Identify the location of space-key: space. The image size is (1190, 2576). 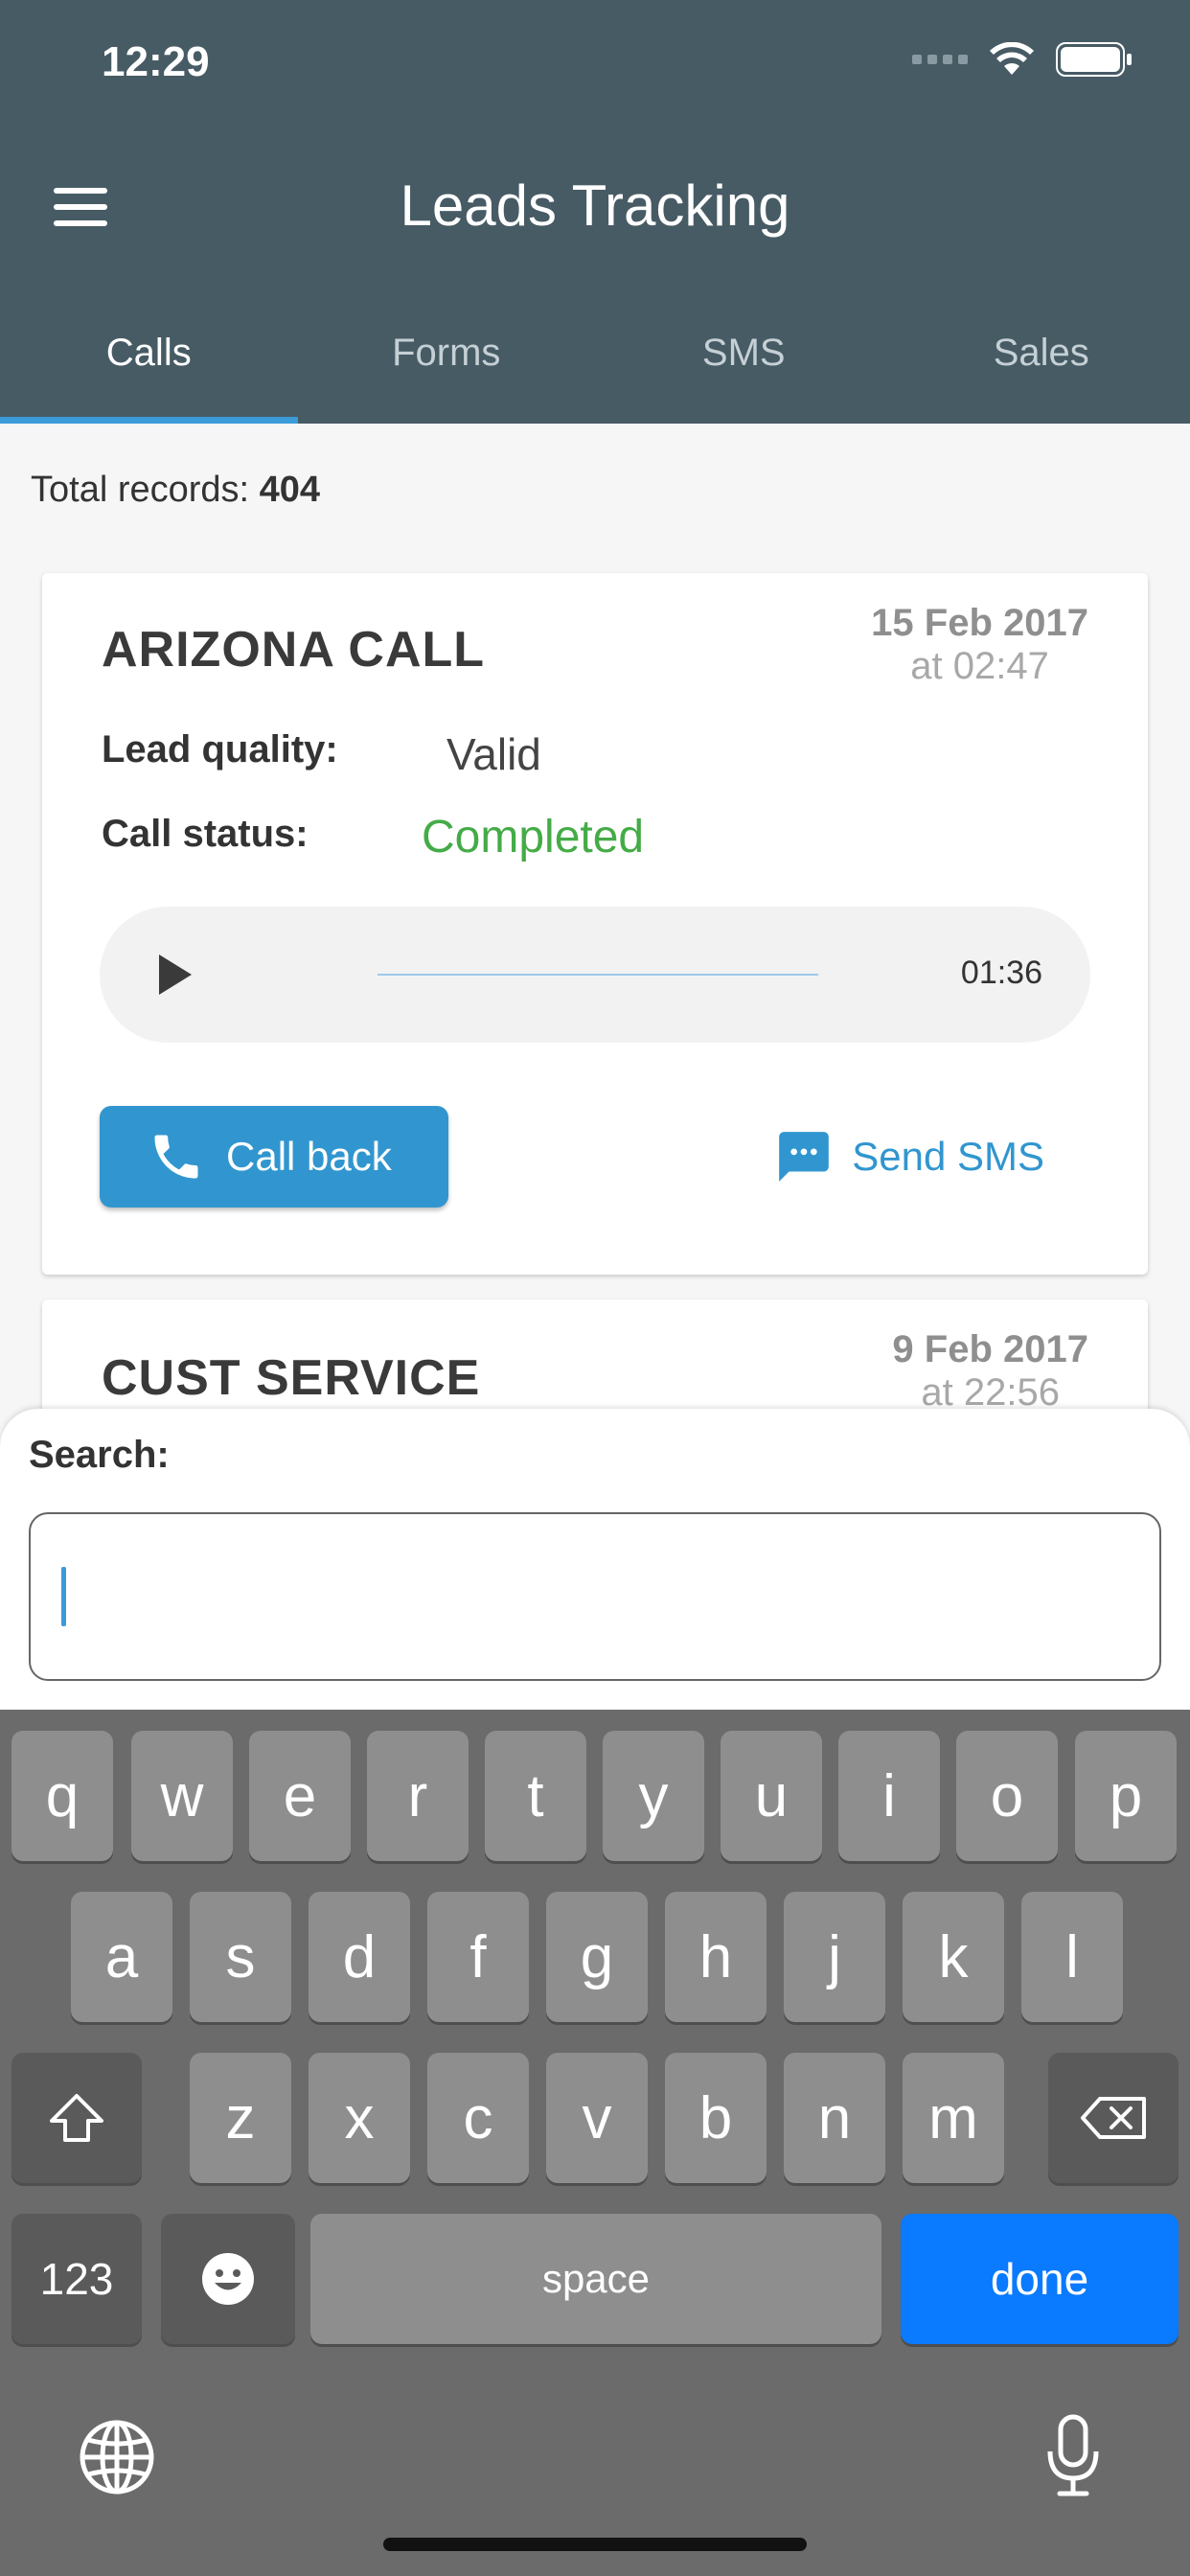
(595, 2279).